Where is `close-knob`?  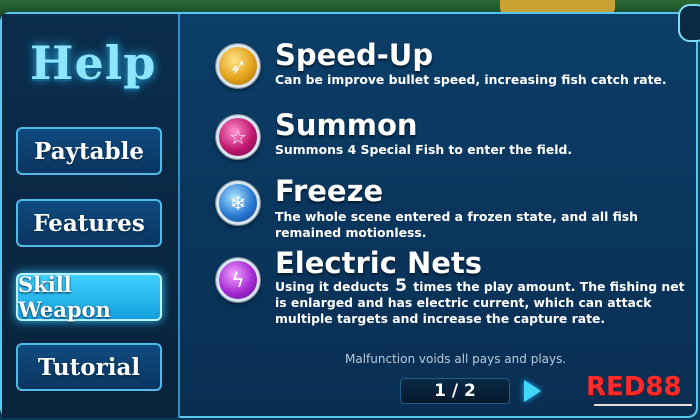 close-knob is located at coordinates (689, 23).